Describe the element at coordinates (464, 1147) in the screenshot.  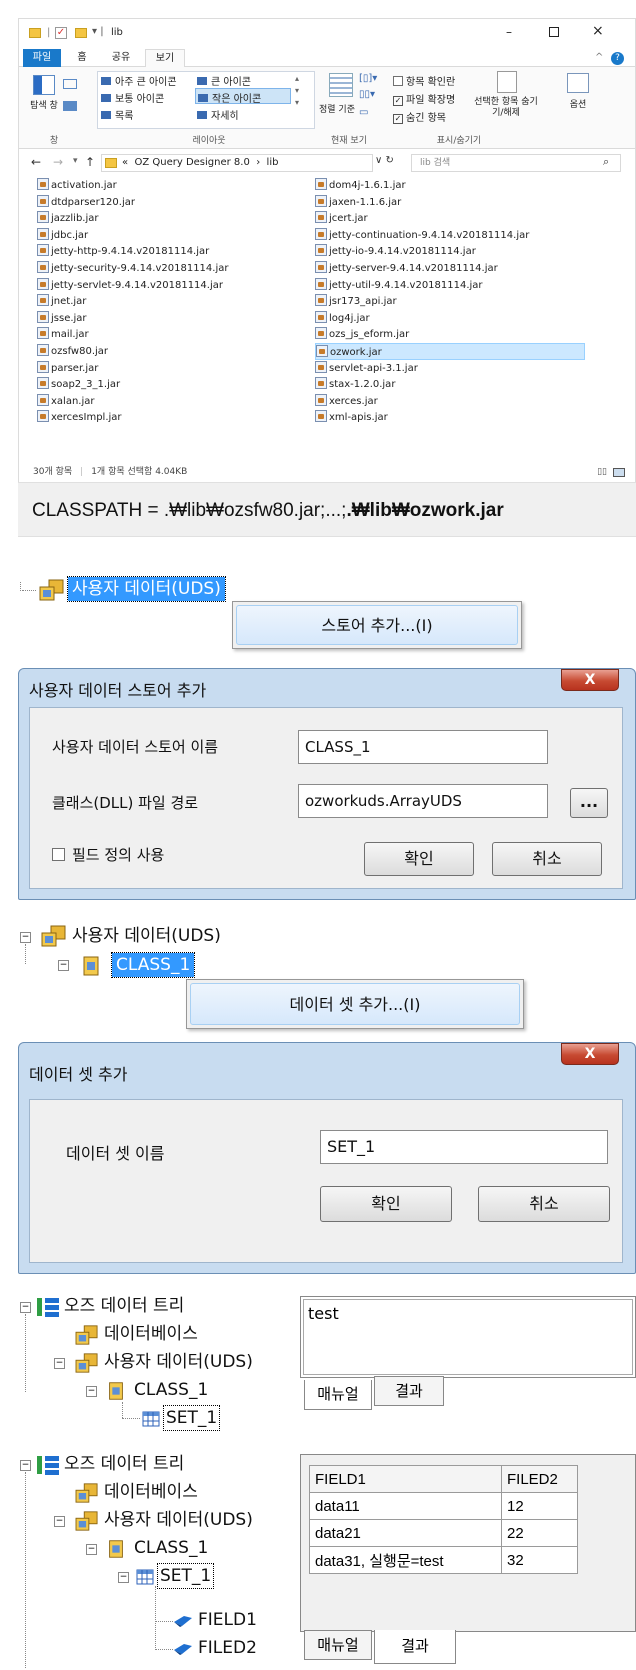
I see `dataset-name-input: SET_1` at that location.